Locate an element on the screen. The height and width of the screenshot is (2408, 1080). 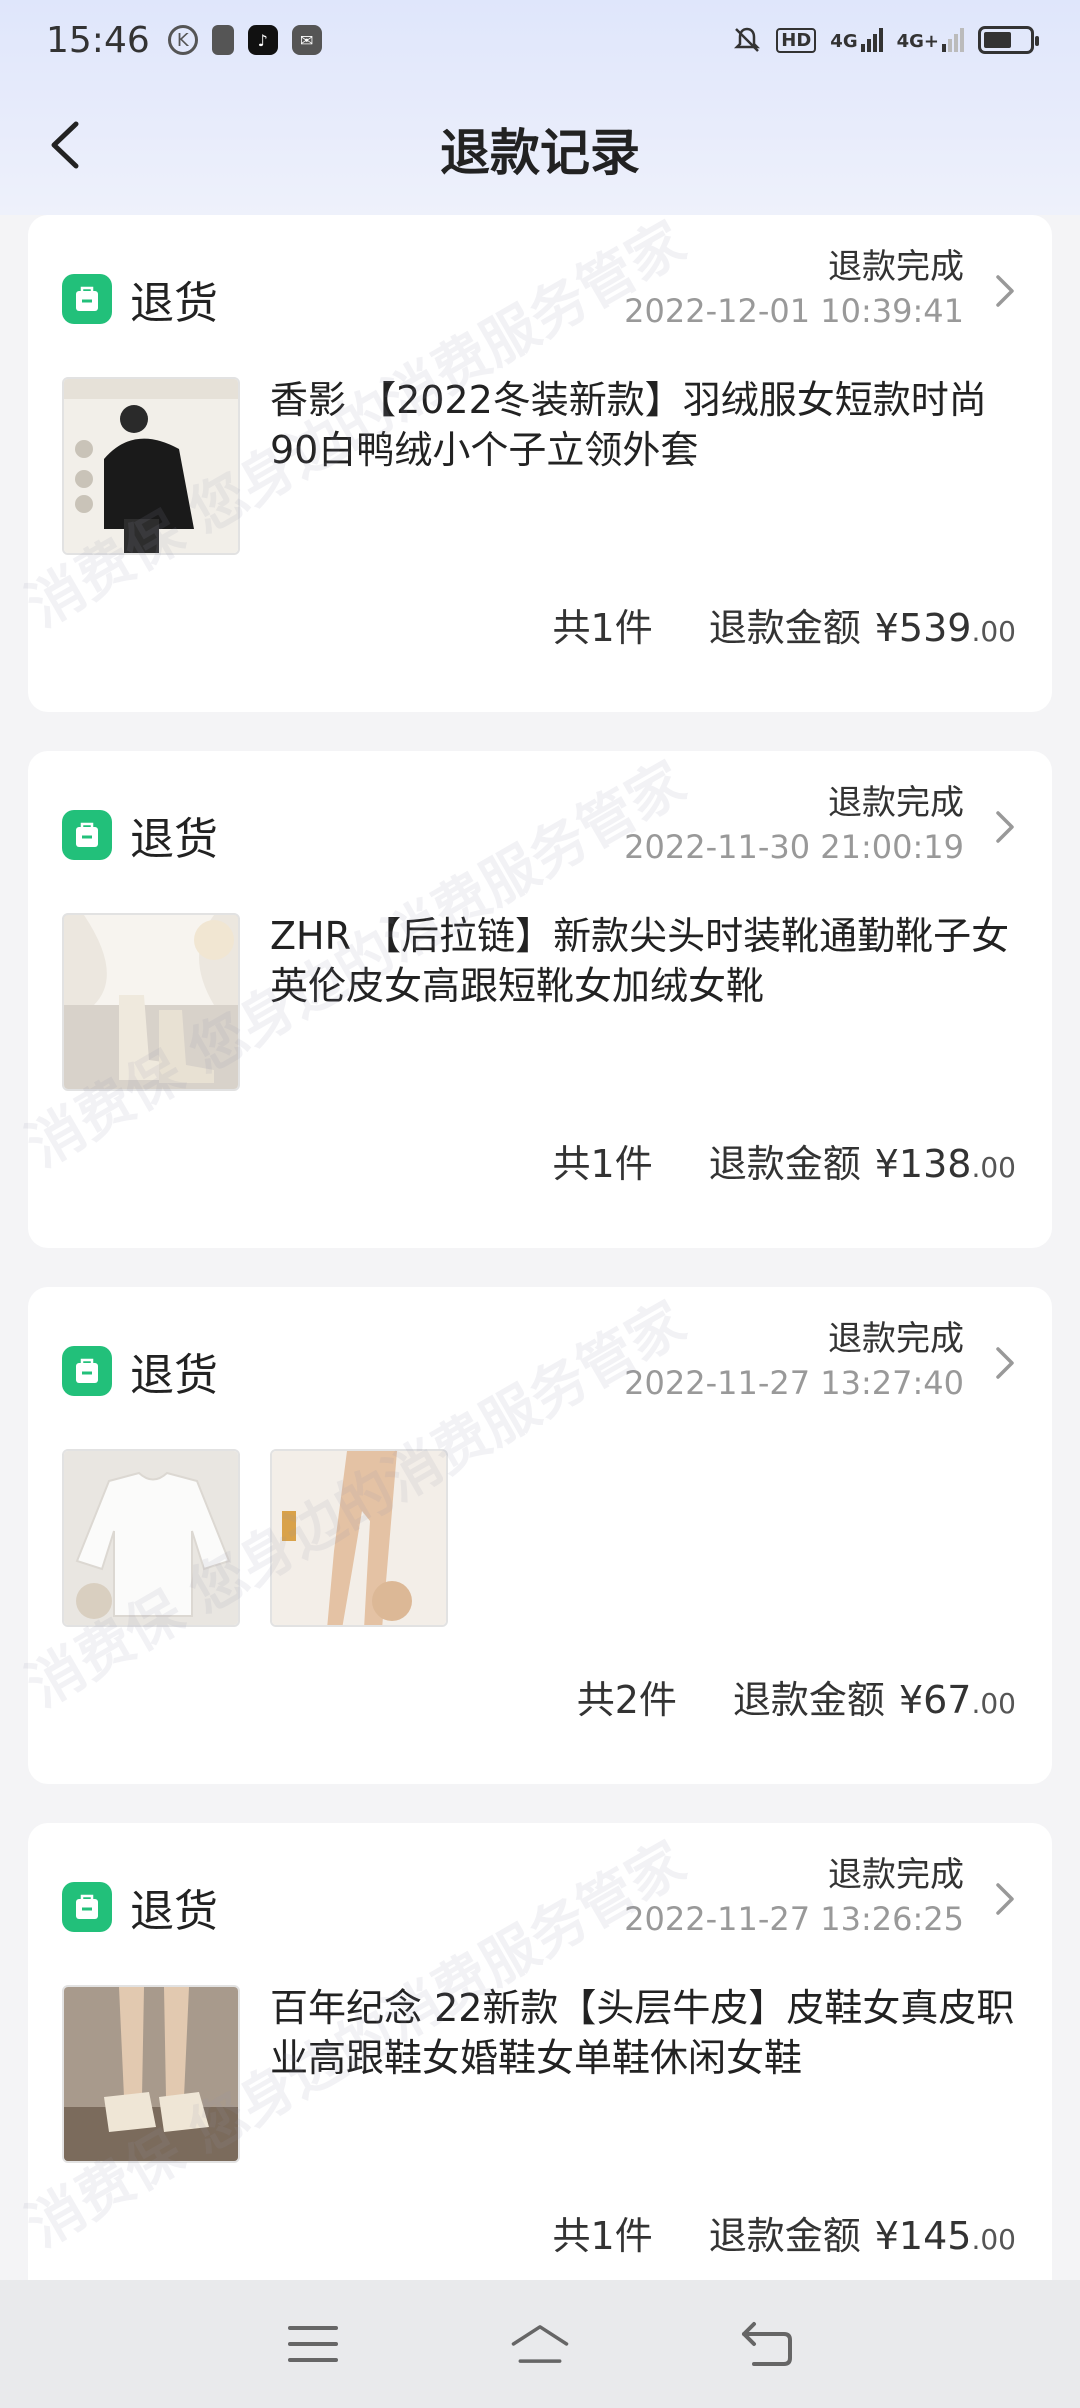
refund-summary: 共1件 退款金额 ¥145.00 is located at coordinates (784, 2232).